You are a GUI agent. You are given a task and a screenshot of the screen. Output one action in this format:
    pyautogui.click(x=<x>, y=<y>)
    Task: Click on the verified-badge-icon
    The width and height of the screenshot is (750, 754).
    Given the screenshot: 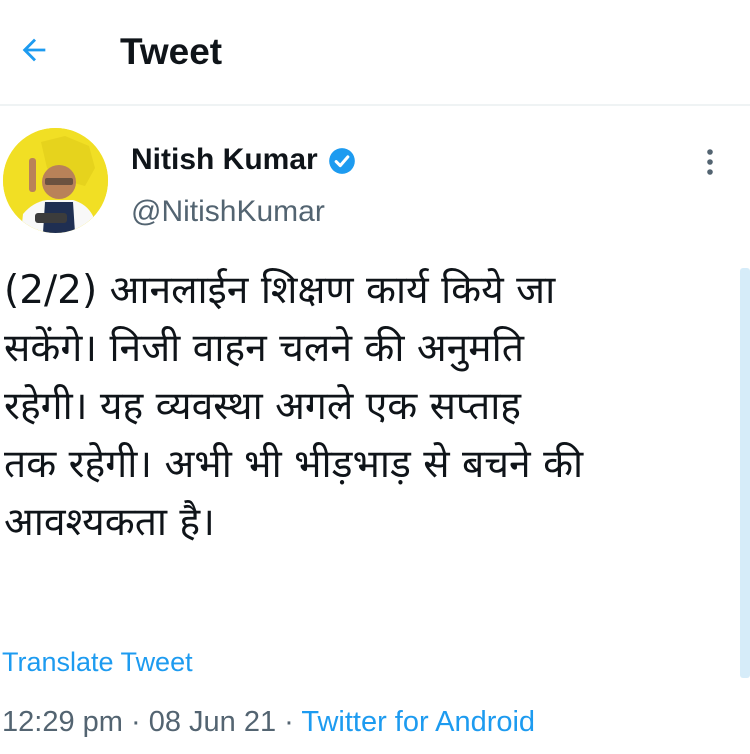 What is the action you would take?
    pyautogui.click(x=342, y=160)
    